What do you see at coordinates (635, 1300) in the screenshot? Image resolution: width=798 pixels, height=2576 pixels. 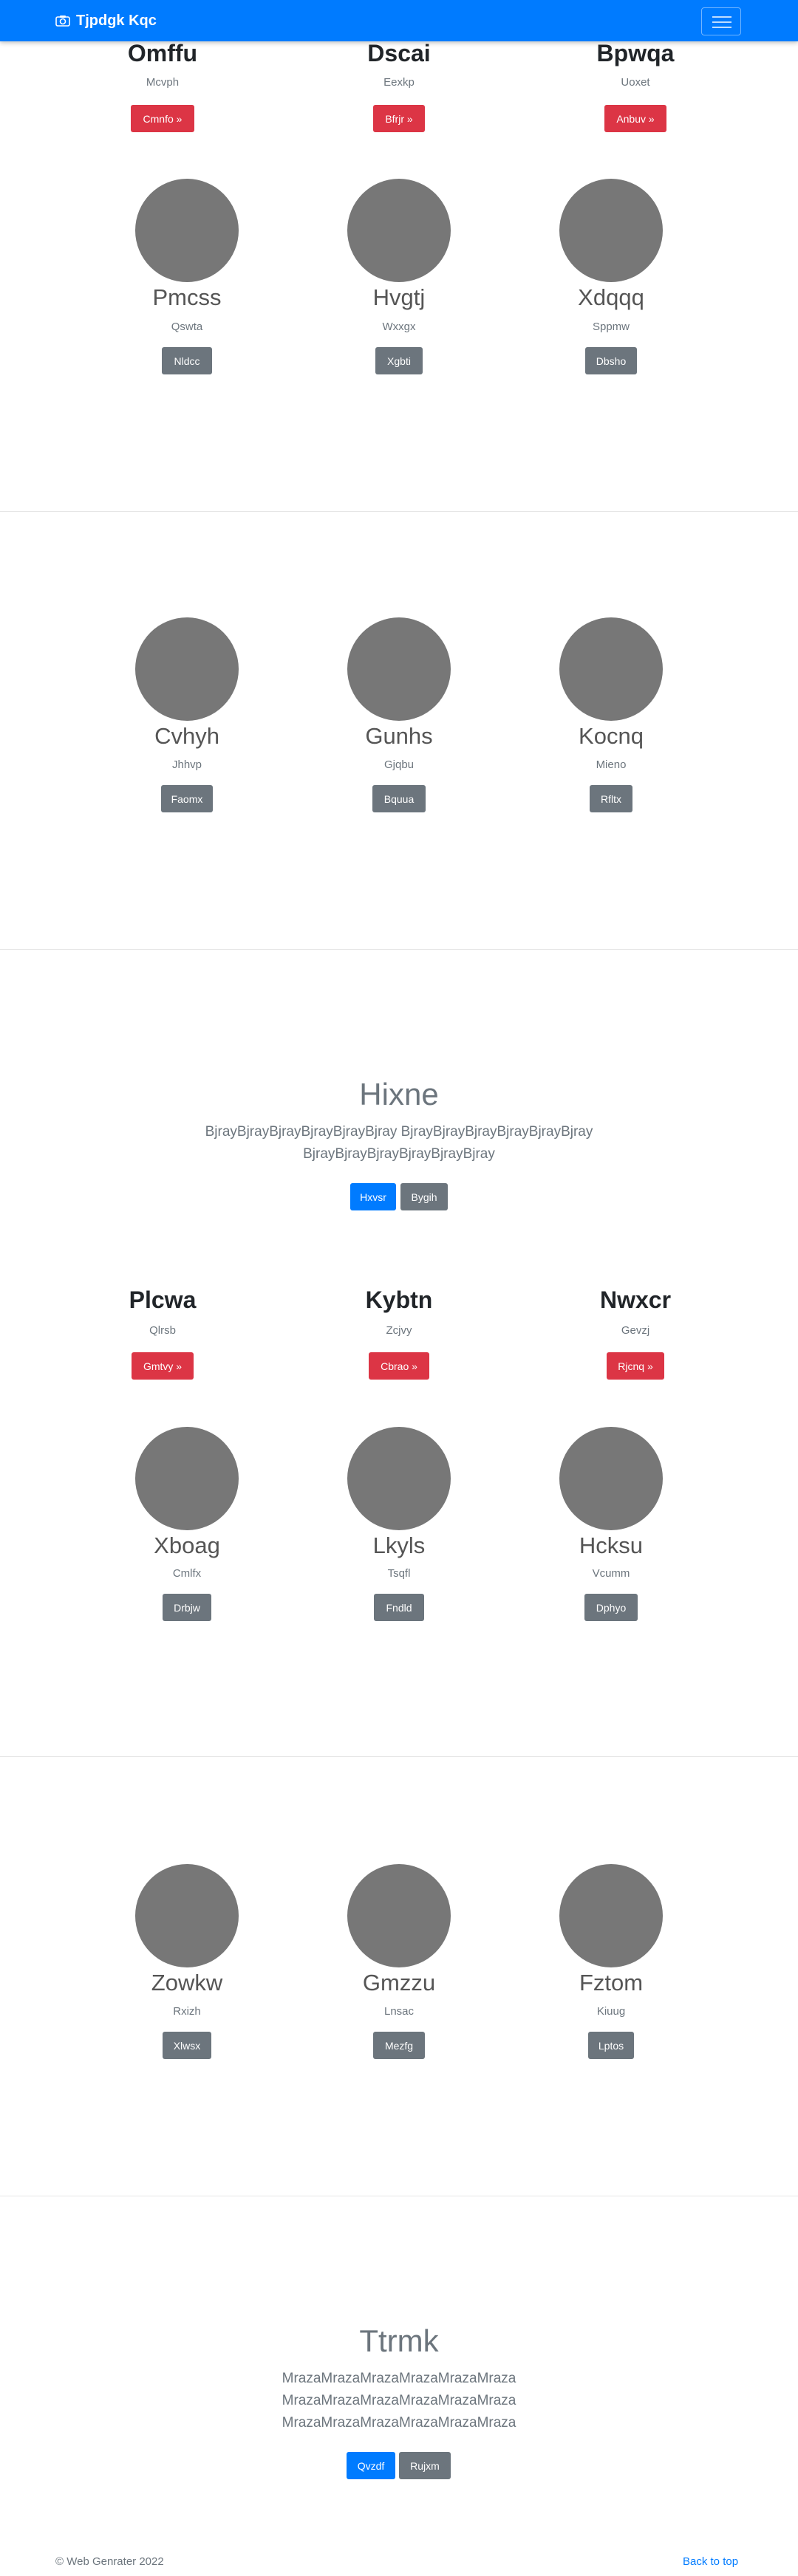 I see `feature-heading: Nwxcr` at bounding box center [635, 1300].